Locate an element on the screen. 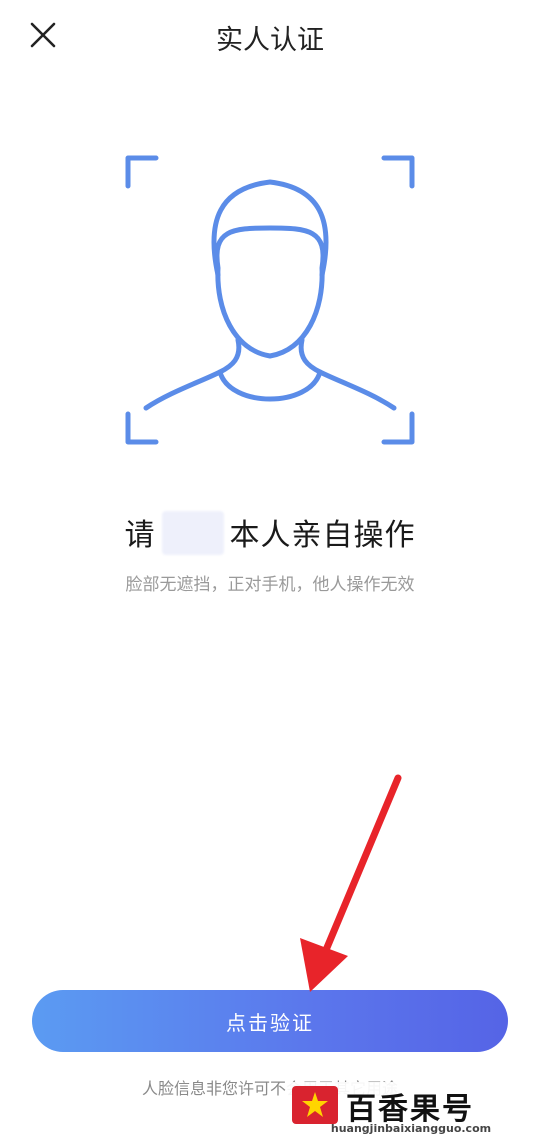  face-scan-illustration is located at coordinates (270, 302).